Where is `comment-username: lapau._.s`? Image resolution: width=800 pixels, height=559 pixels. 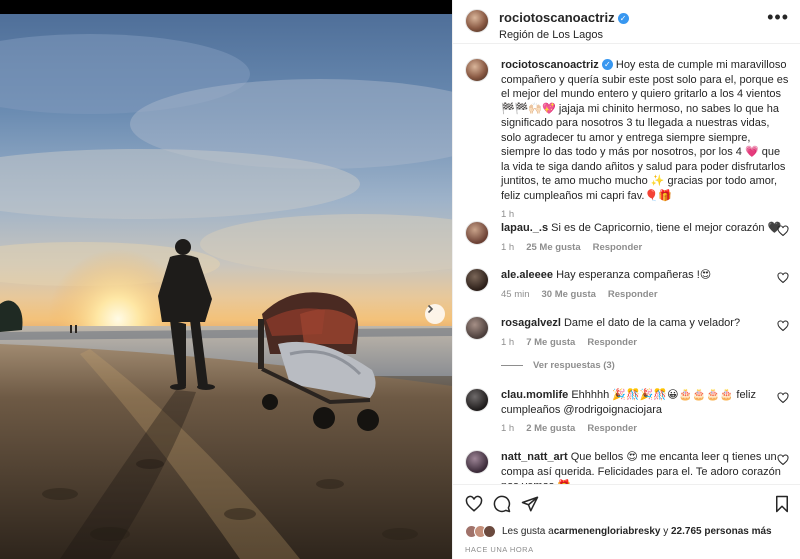
comment-username: lapau._.s is located at coordinates (524, 228).